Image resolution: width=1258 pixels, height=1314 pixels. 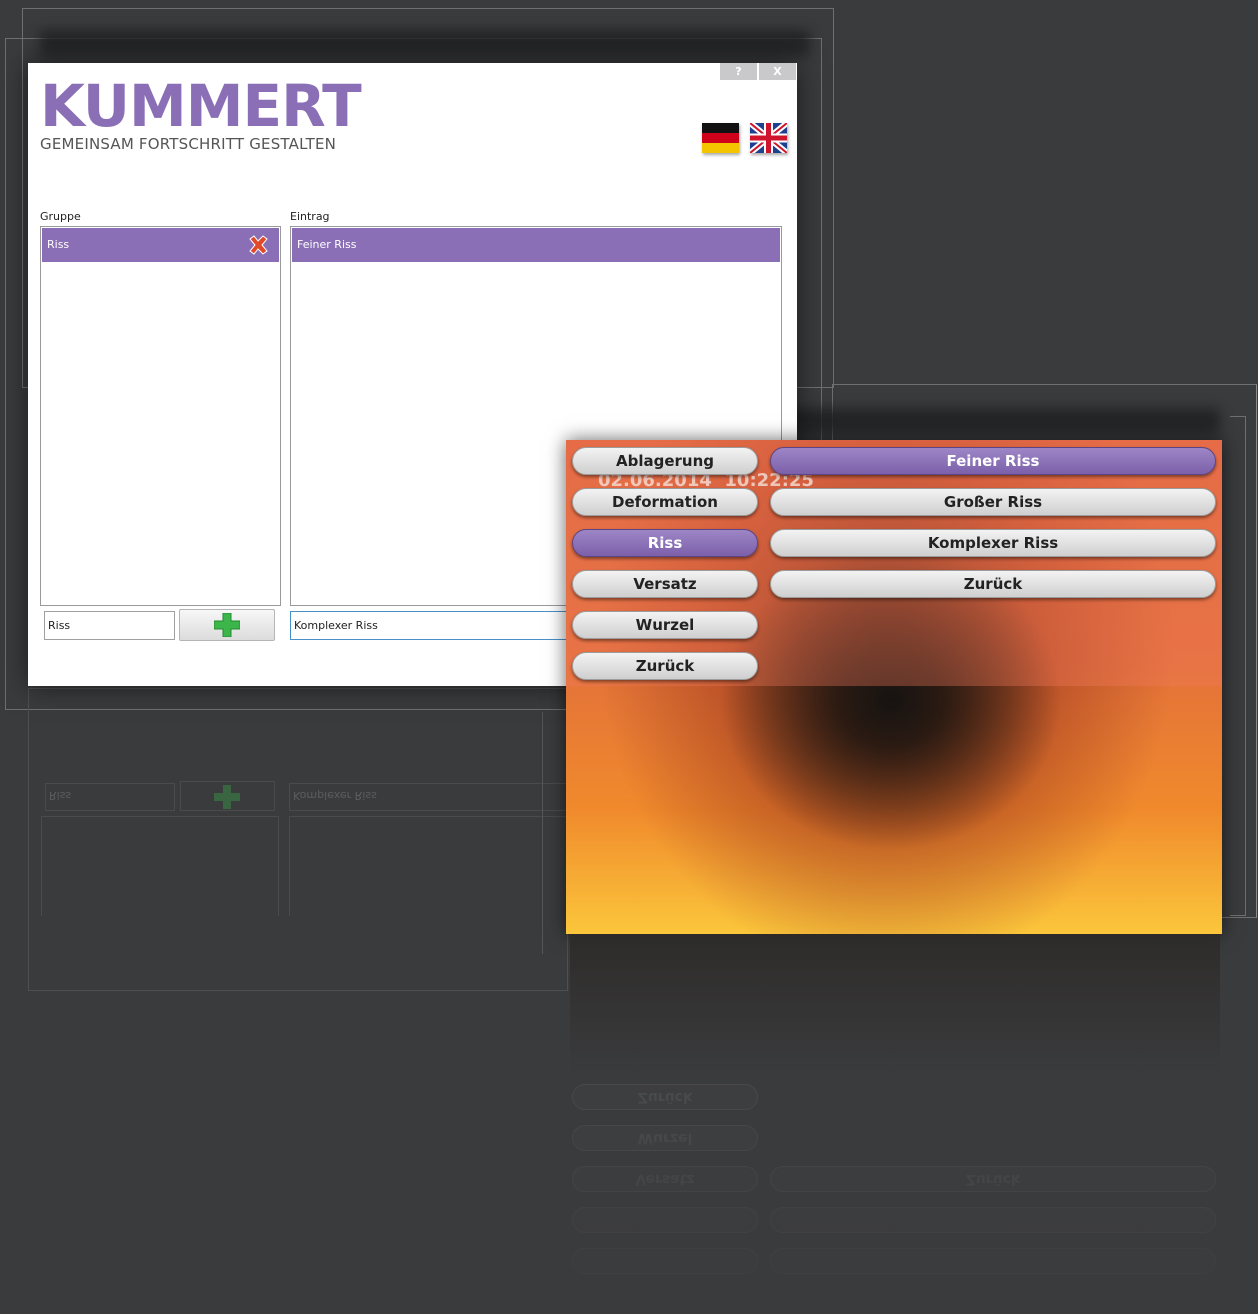 What do you see at coordinates (768, 138) in the screenshot?
I see `flag-uk-icon` at bounding box center [768, 138].